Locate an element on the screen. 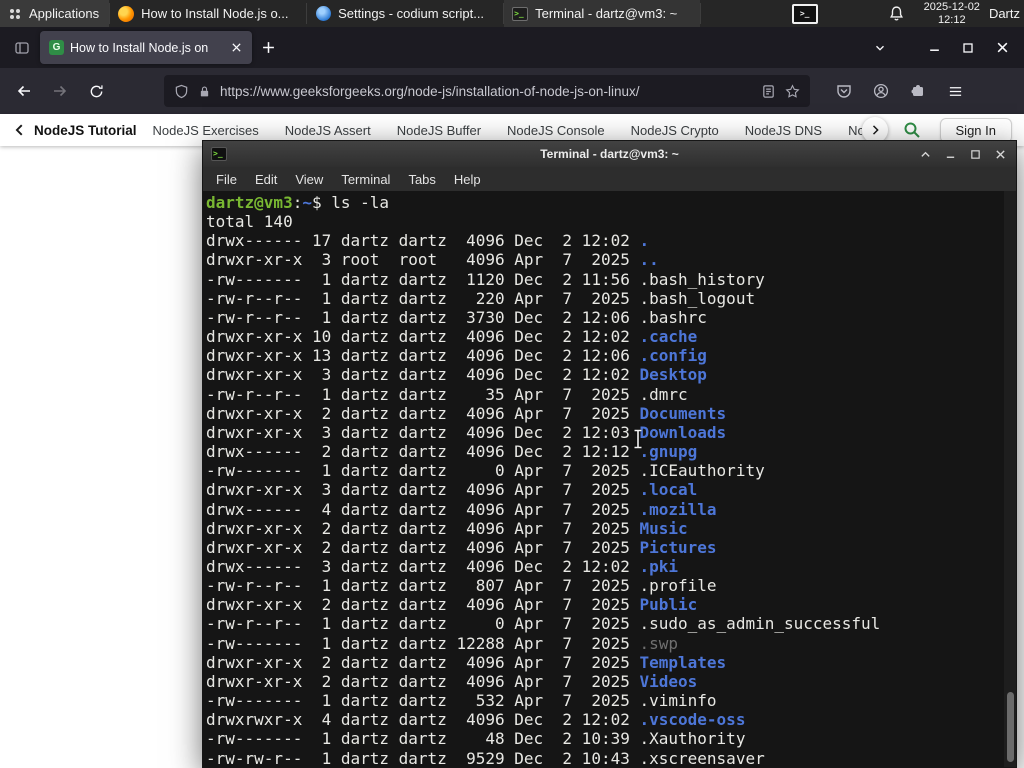 The image size is (1024, 768). applications-menu-button: Applications is located at coordinates (55, 13).